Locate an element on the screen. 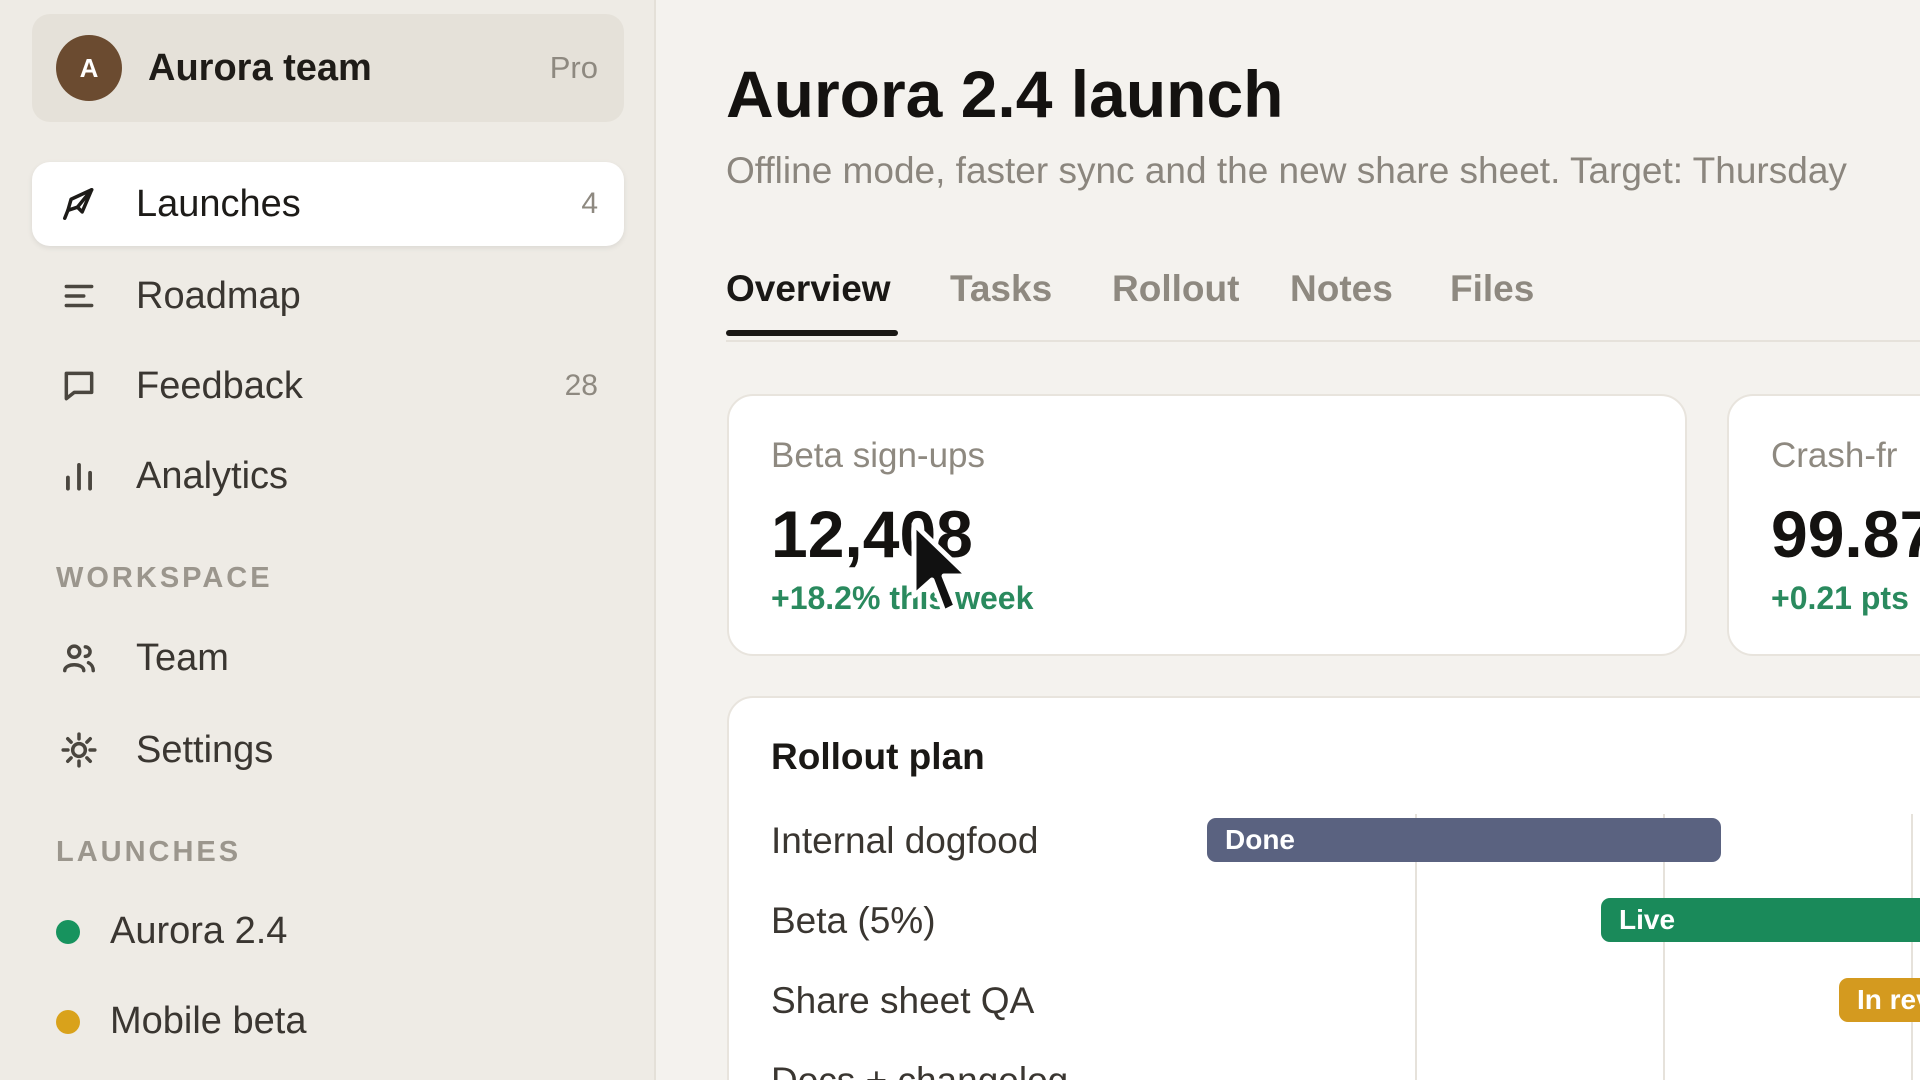  page-title: Aurora 2.4 launch is located at coordinates (1005, 94).